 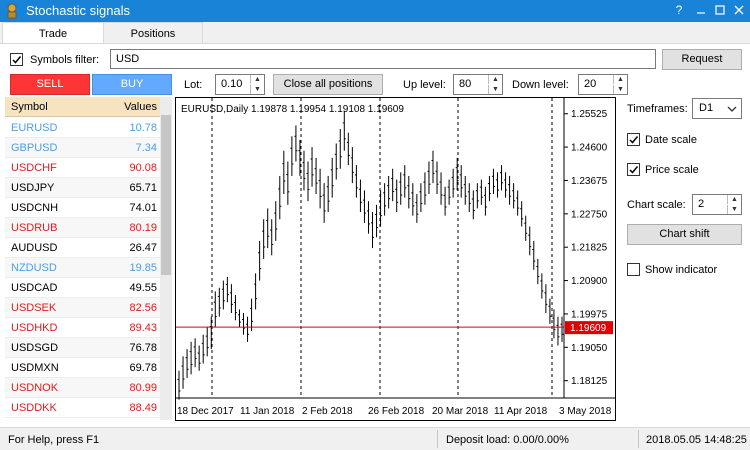 What do you see at coordinates (589, 381) in the screenshot?
I see `price-axis-label: 1.18125` at bounding box center [589, 381].